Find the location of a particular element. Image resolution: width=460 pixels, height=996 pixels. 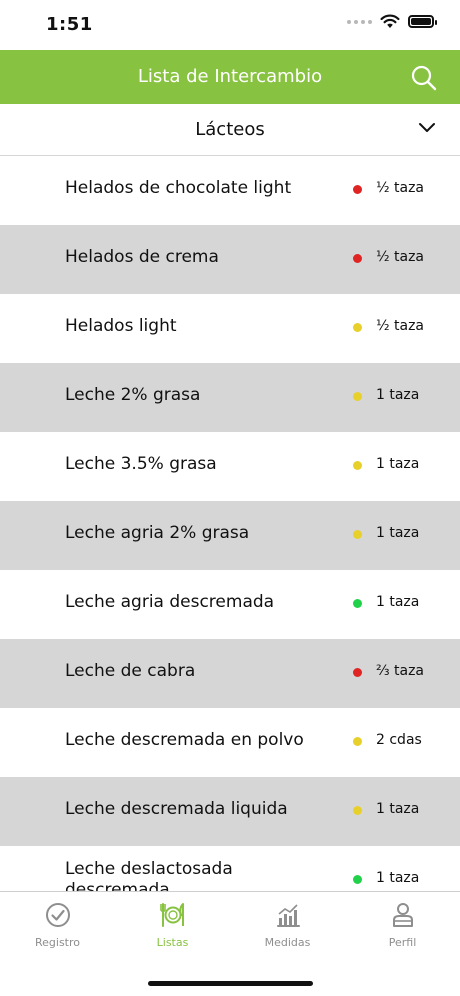

navigation-bar: Lista de Intercambio is located at coordinates (230, 77).